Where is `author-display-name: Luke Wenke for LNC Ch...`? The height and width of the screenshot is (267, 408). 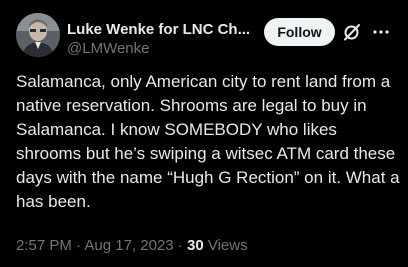
author-display-name: Luke Wenke for LNC Ch... is located at coordinates (158, 29).